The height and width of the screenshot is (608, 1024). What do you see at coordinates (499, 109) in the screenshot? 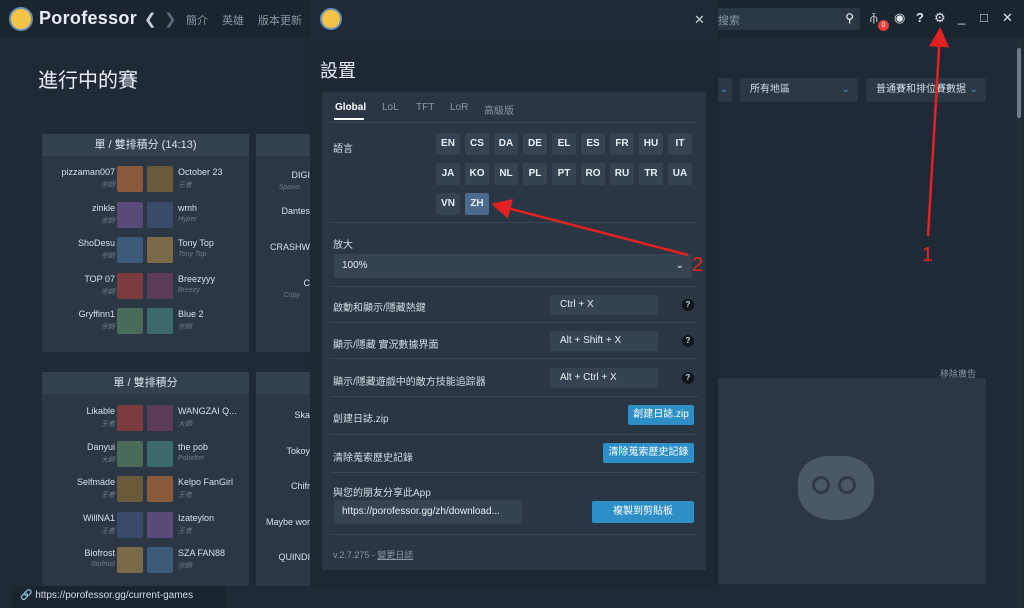
I see `tab-premium: 高級版` at bounding box center [499, 109].